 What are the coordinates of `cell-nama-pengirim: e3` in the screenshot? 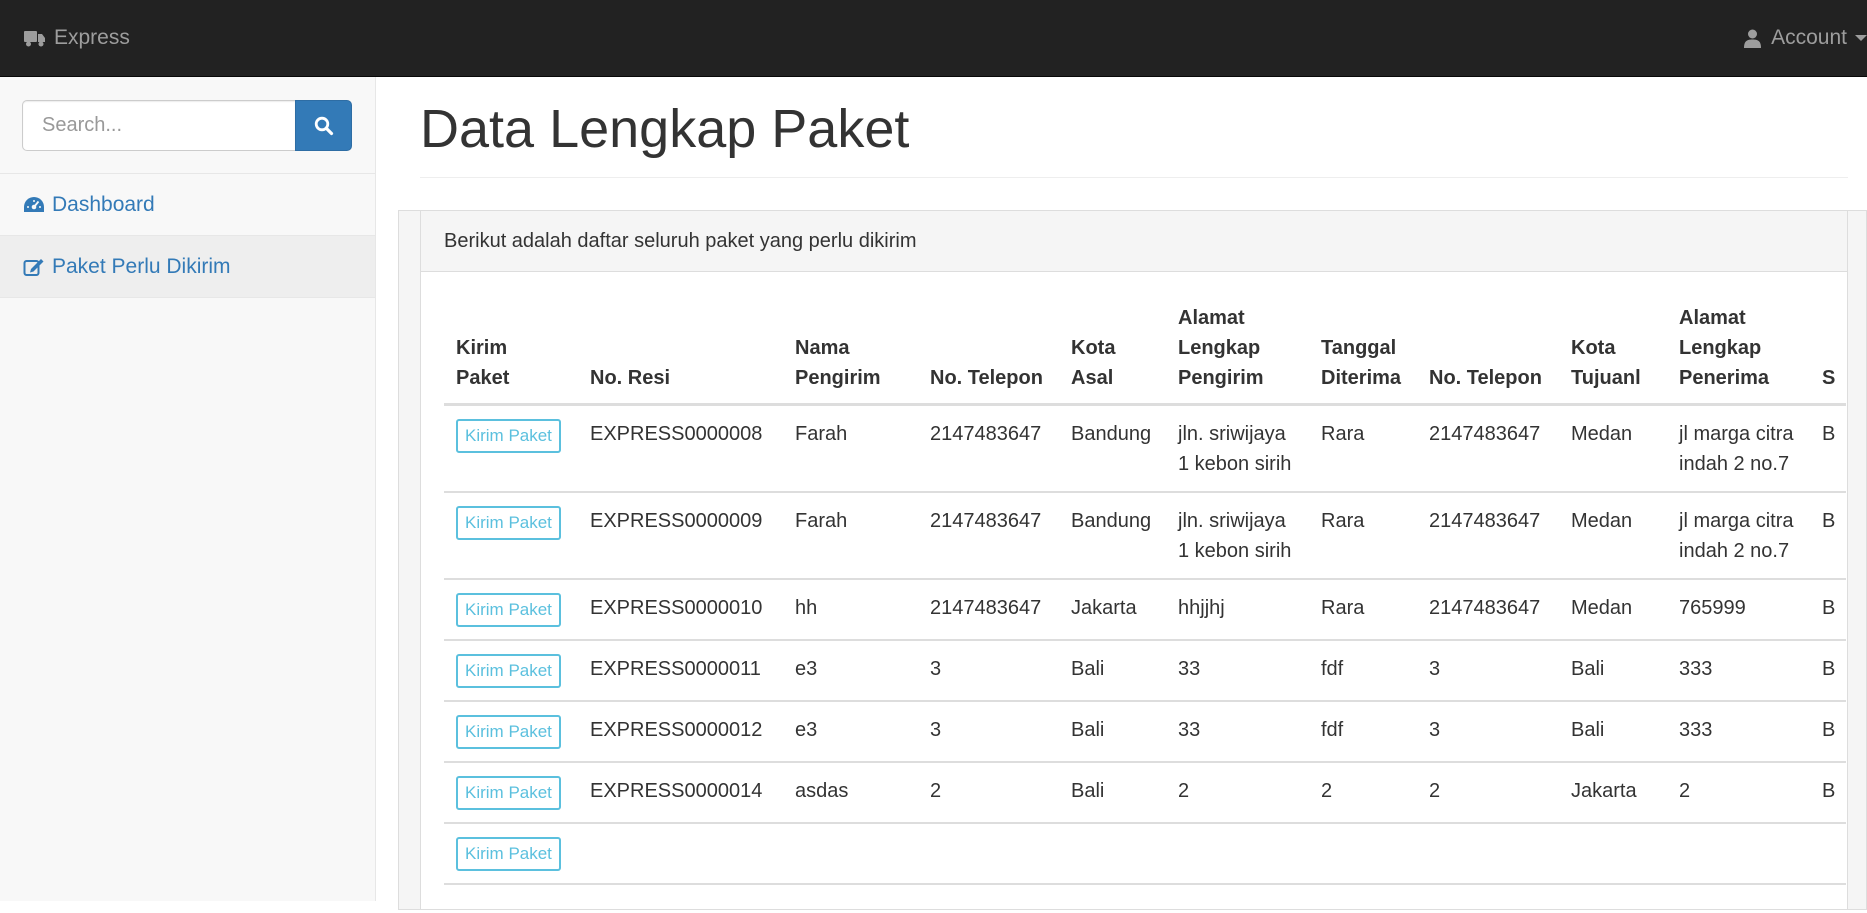 It's located at (850, 732).